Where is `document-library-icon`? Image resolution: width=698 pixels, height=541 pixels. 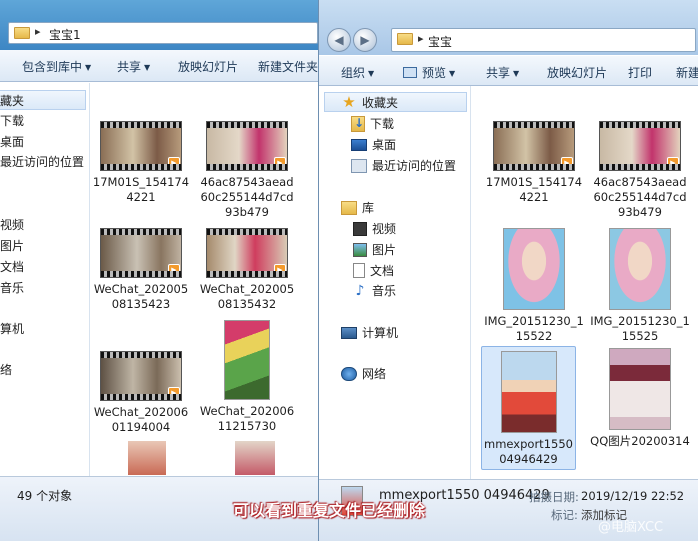 document-library-icon is located at coordinates (359, 270).